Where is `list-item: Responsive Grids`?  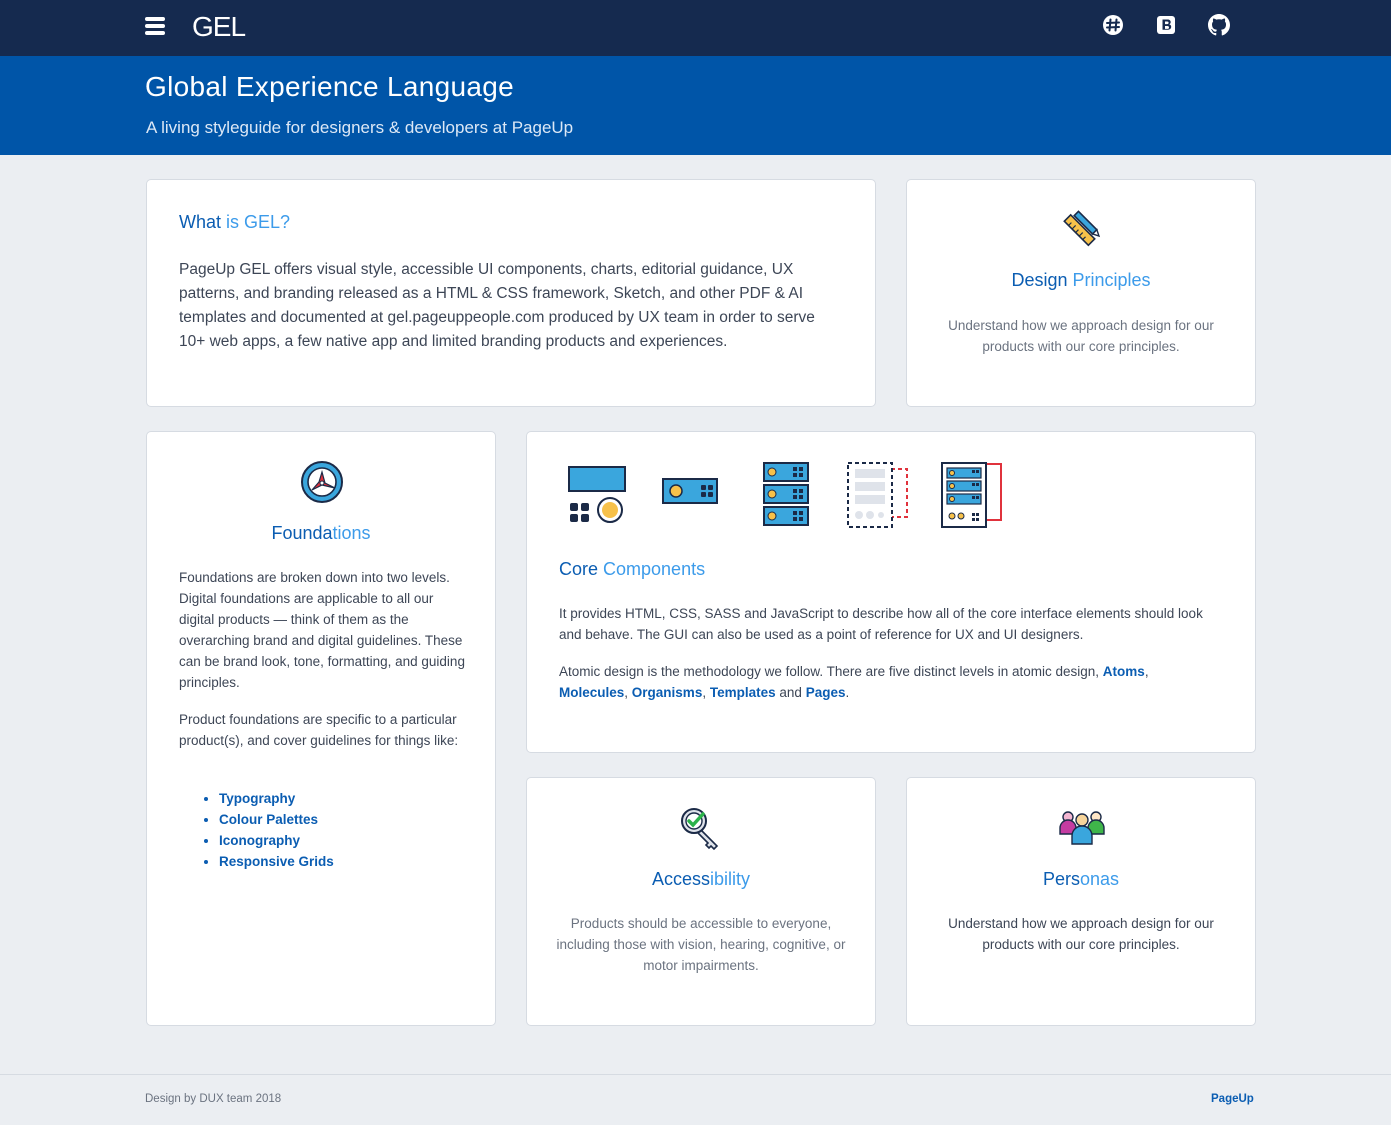 list-item: Responsive Grids is located at coordinates (276, 861).